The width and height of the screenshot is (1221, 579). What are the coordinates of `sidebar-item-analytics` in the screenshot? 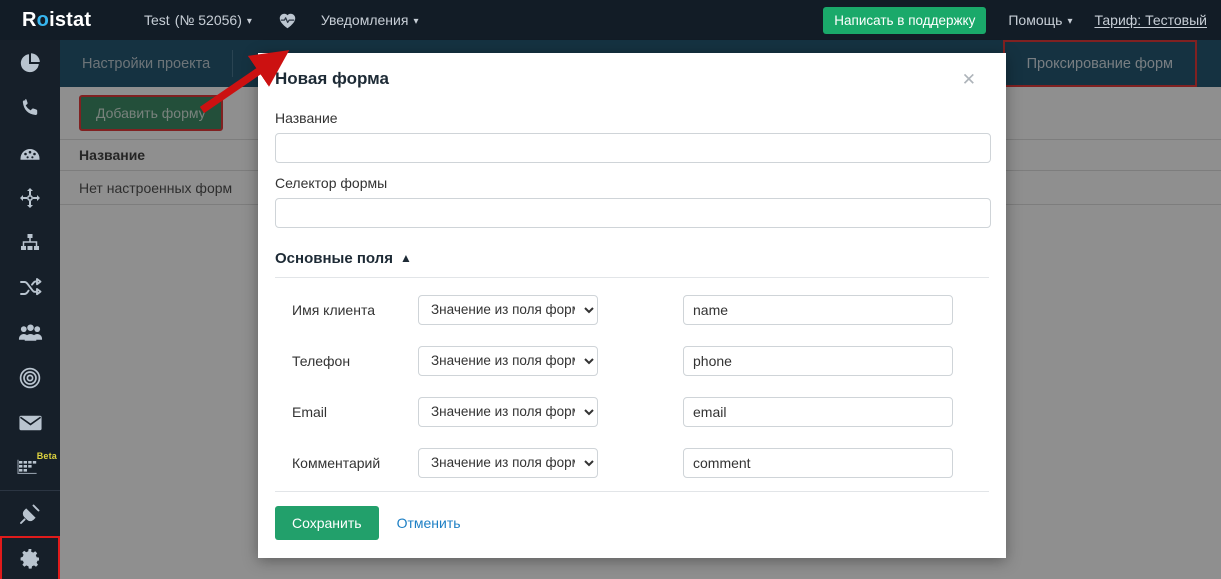 It's located at (30, 62).